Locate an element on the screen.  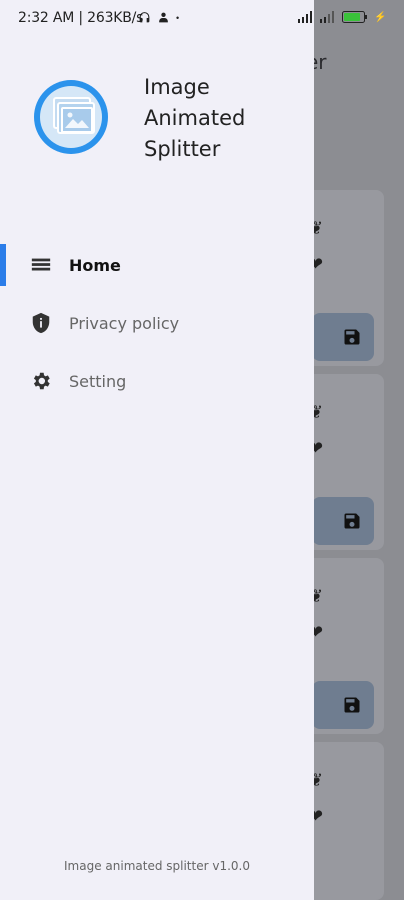
drawer-item-label: Setting is located at coordinates (98, 381).